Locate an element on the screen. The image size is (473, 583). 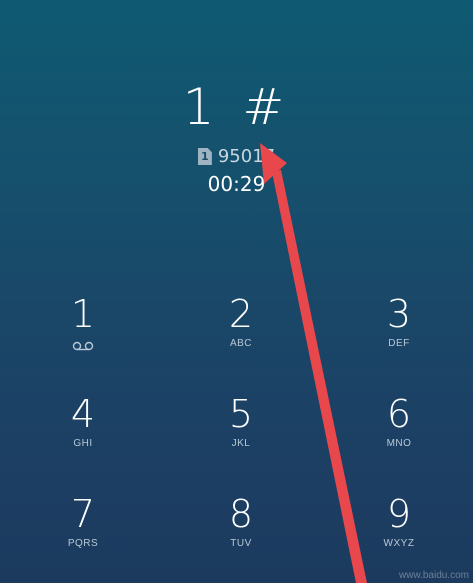
key-letters: WXYZ is located at coordinates (399, 543).